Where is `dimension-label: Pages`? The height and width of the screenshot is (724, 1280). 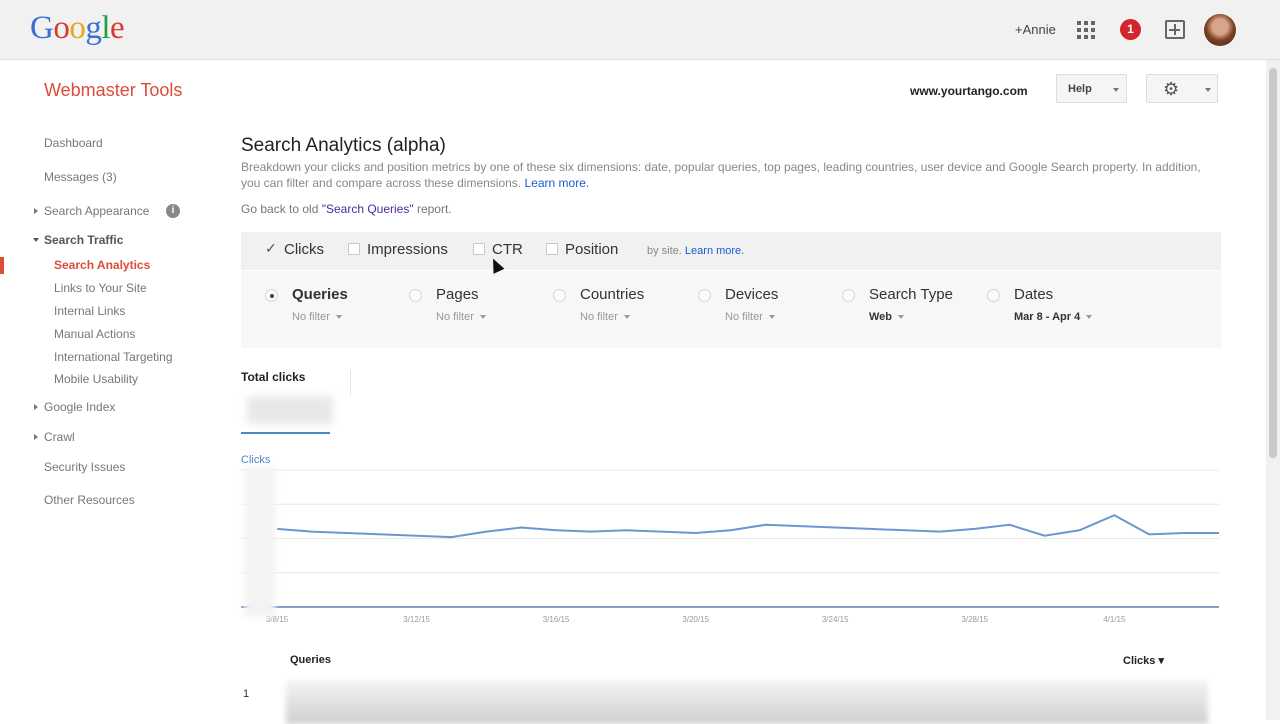 dimension-label: Pages is located at coordinates (457, 294).